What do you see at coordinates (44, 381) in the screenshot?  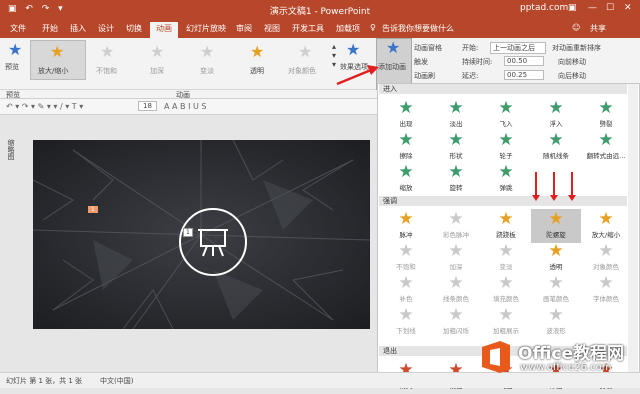 I see `slide-counter: 幻灯片 第 1 张，共 1 张` at bounding box center [44, 381].